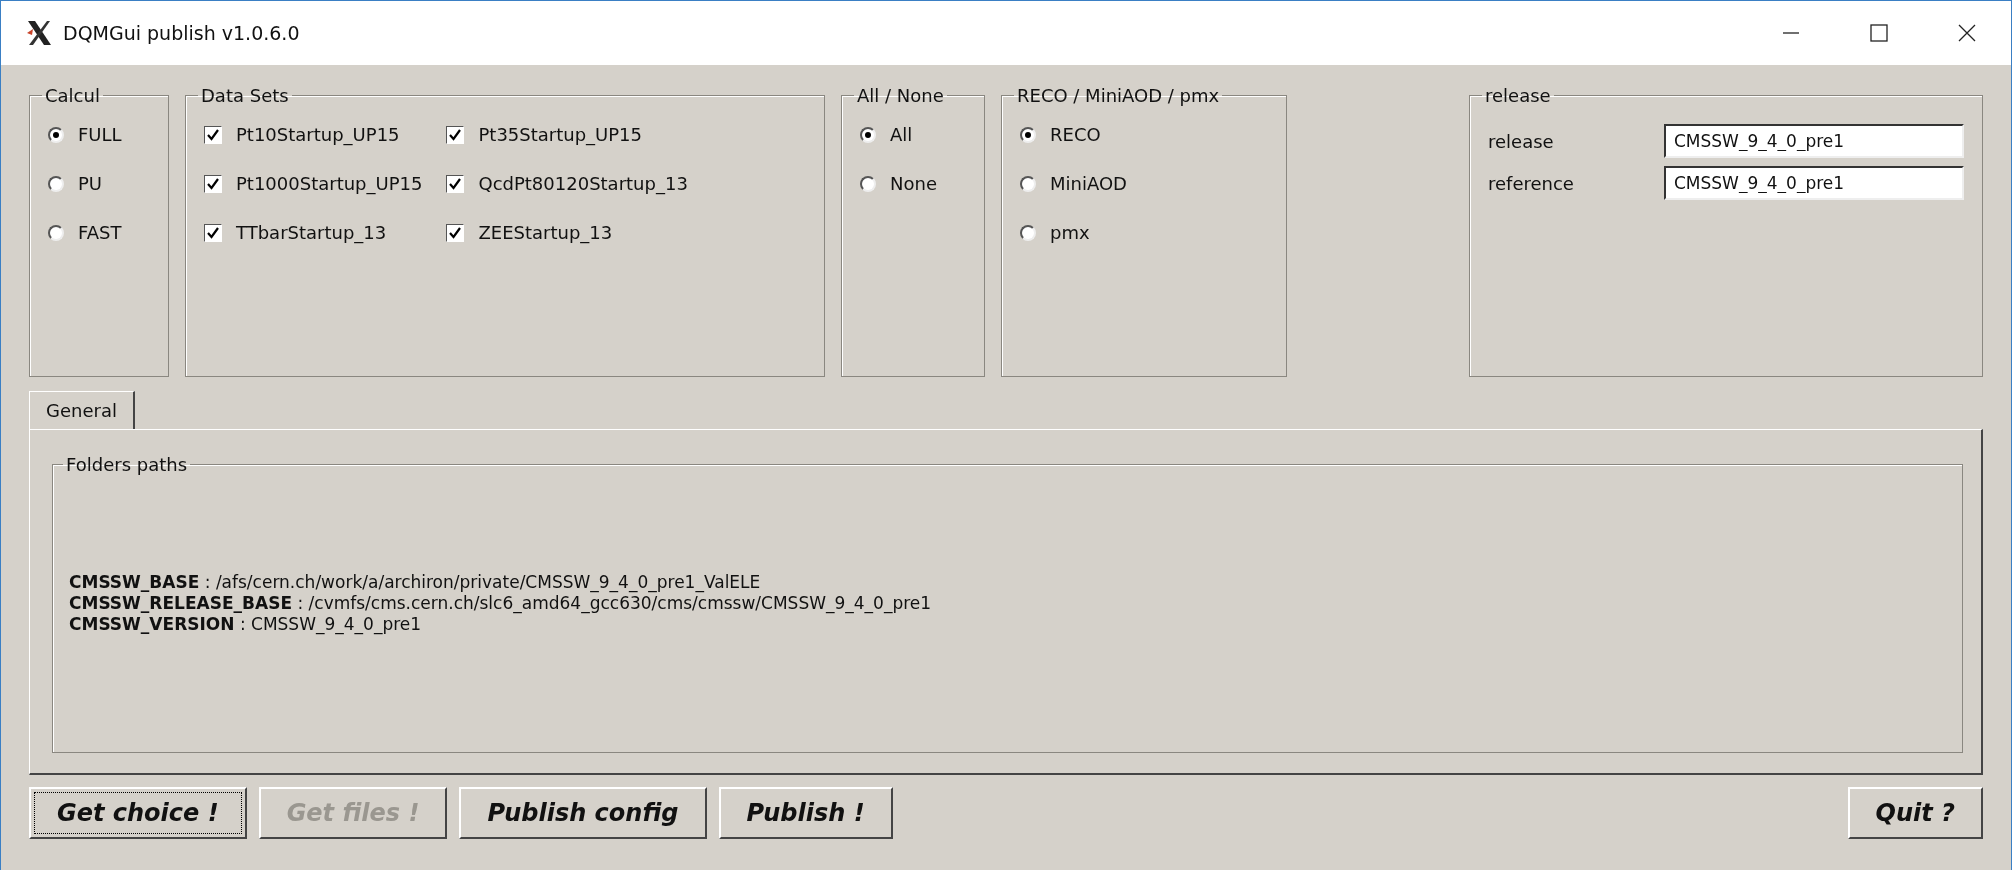 The image size is (2012, 870). I want to click on close-icon, so click(1967, 33).